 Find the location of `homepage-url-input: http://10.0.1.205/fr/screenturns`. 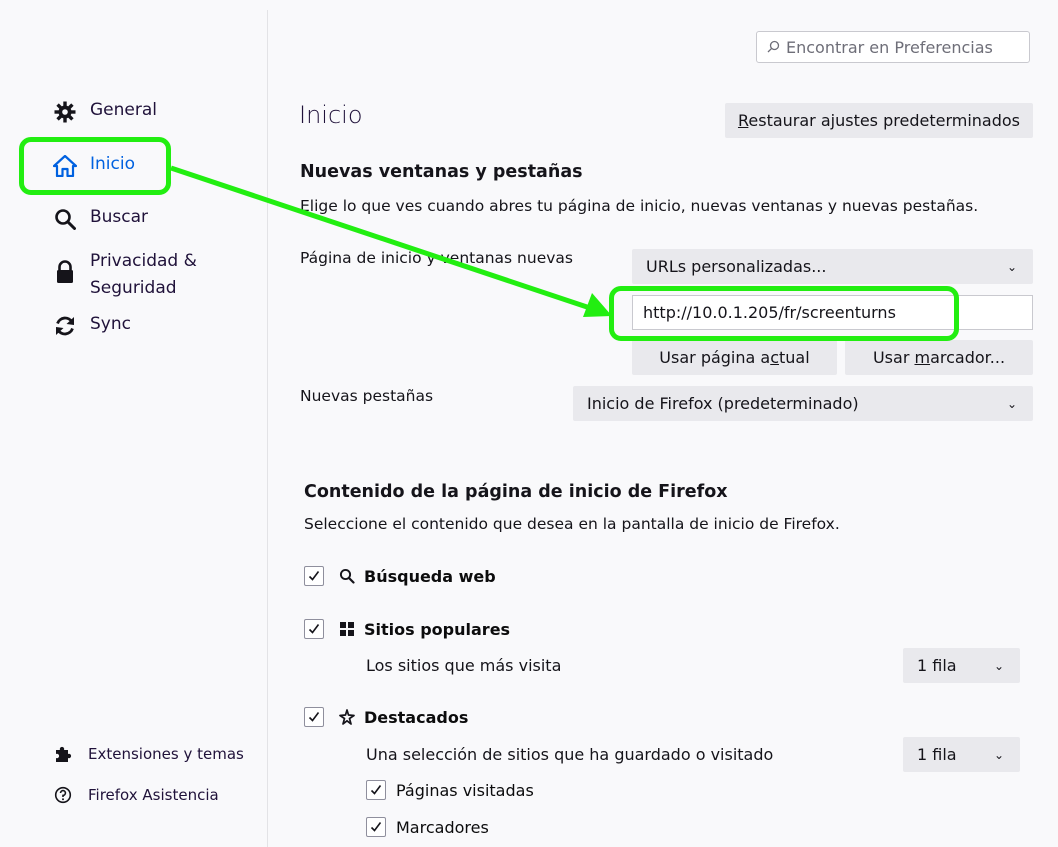

homepage-url-input: http://10.0.1.205/fr/screenturns is located at coordinates (832, 312).